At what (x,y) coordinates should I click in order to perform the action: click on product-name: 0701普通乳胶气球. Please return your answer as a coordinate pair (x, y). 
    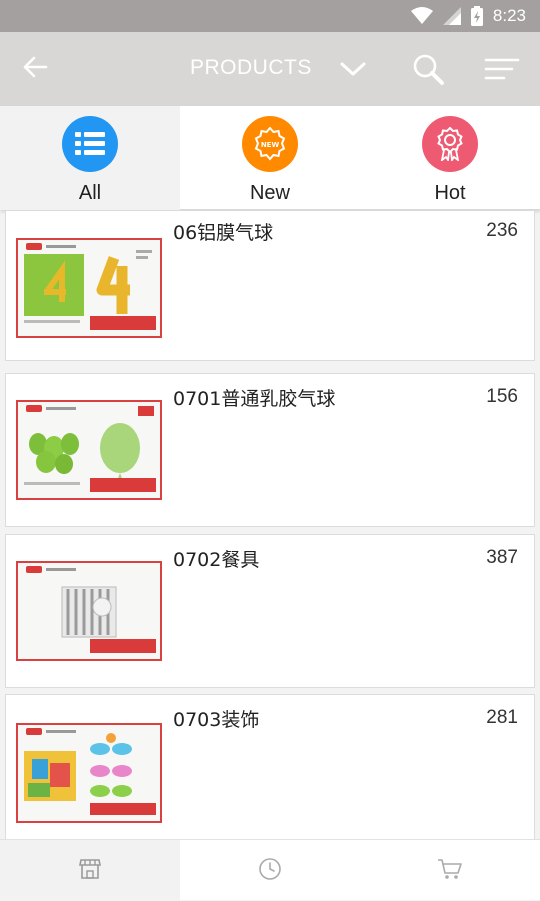
    Looking at the image, I should click on (254, 399).